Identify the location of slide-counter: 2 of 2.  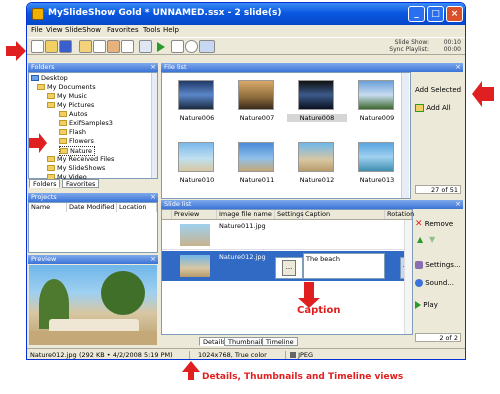
(438, 337).